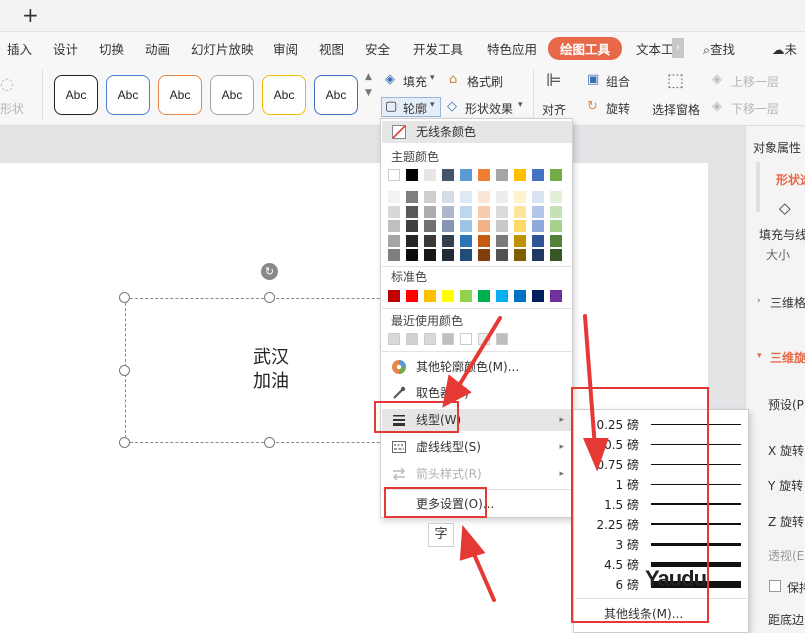  Describe the element at coordinates (512, 48) in the screenshot. I see `tab-9: 特色应用` at that location.